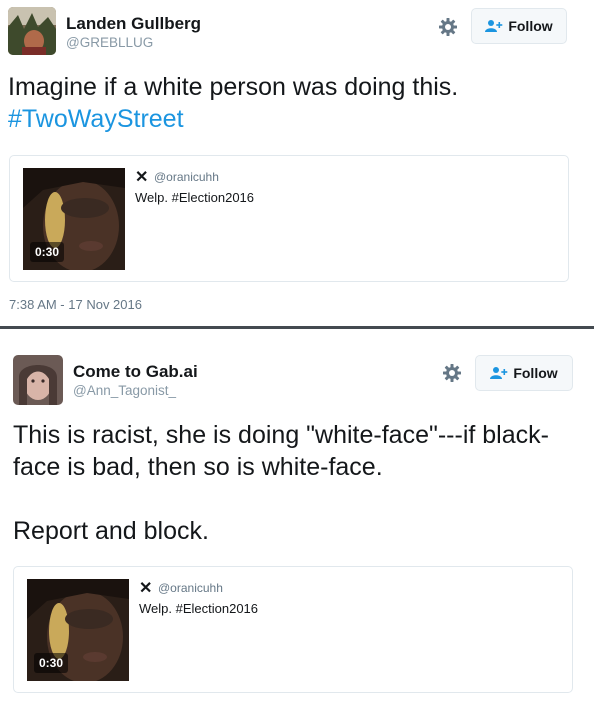 This screenshot has width=594, height=703. What do you see at coordinates (109, 42) in the screenshot?
I see `handle: @GREBLLUG` at bounding box center [109, 42].